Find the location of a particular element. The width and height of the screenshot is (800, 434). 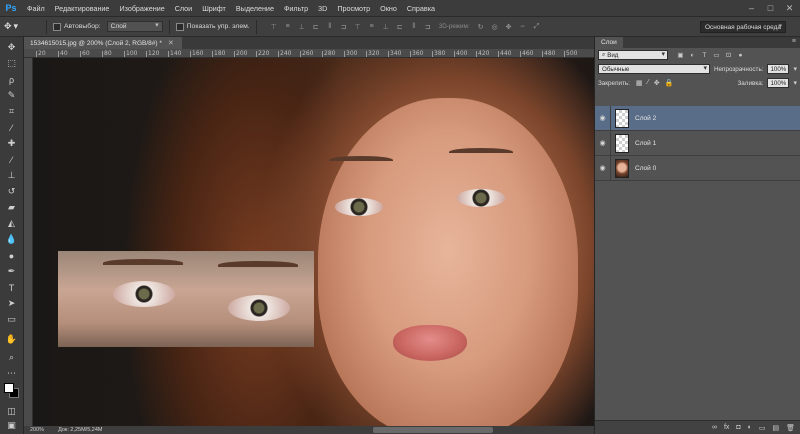

distribute-hcenter-icon: ‖ is located at coordinates (414, 27).